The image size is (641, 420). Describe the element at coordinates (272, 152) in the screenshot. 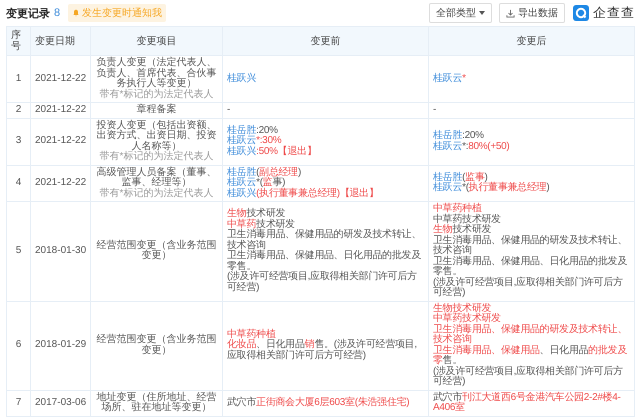

I see `change-line: 桂跃兴:50%【退出】` at that location.